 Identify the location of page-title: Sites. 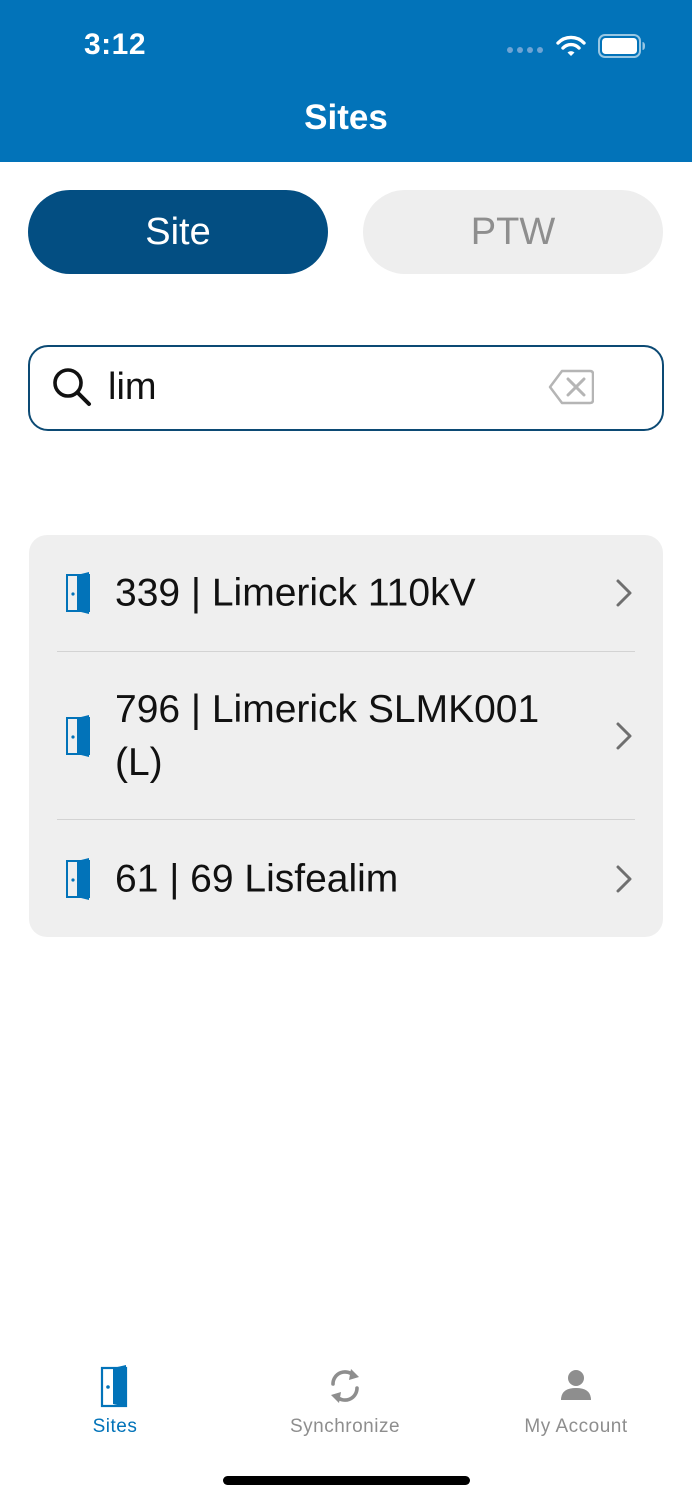
(346, 117).